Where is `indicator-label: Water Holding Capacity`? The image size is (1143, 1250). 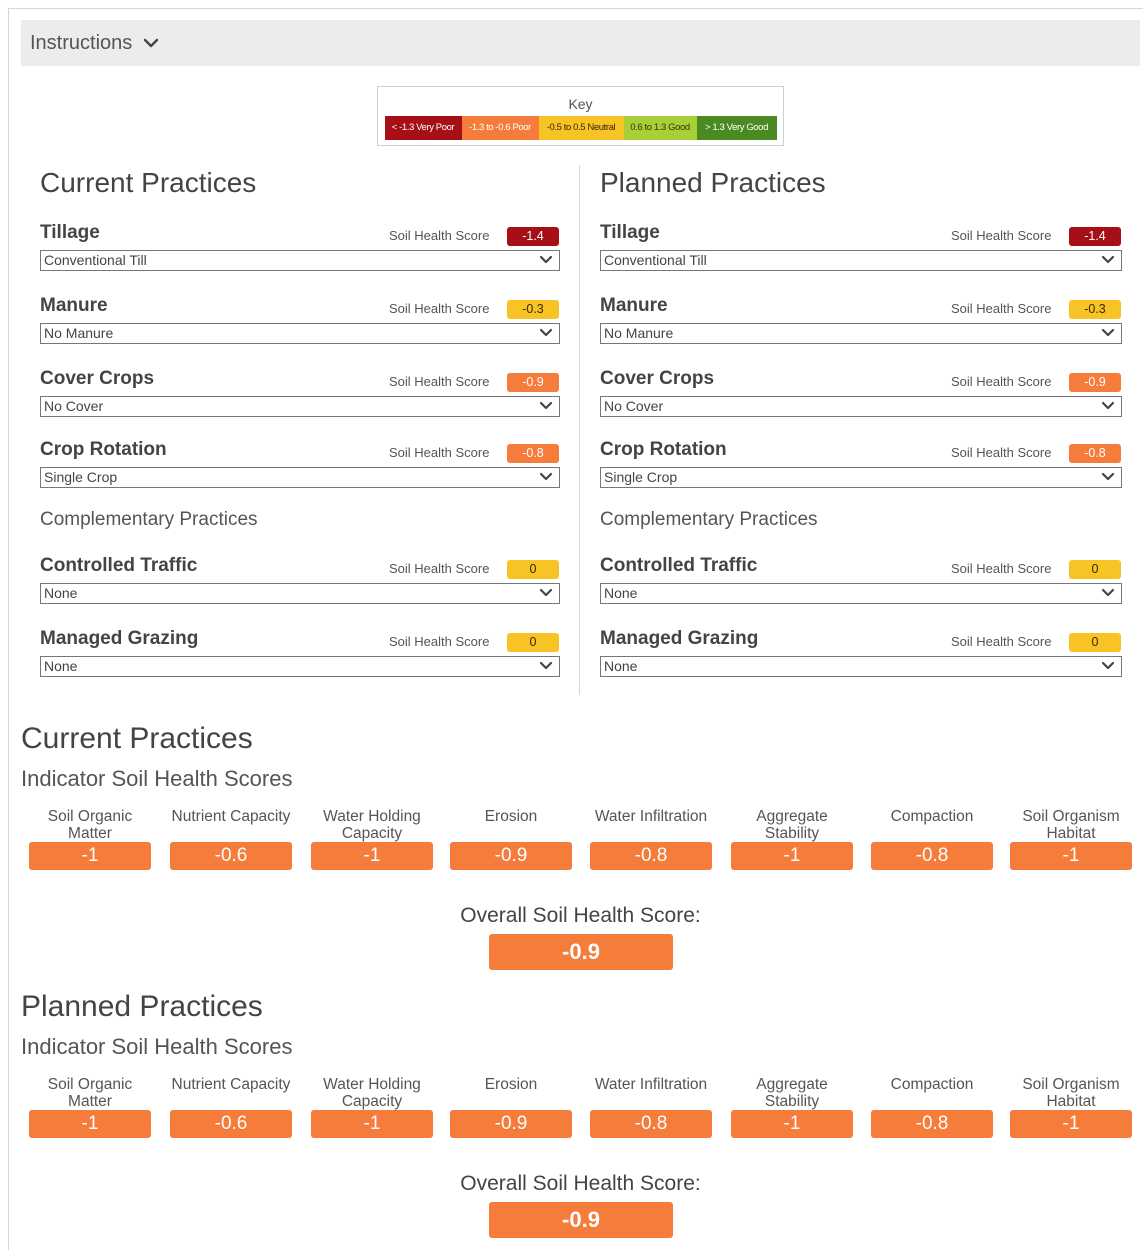 indicator-label: Water Holding Capacity is located at coordinates (372, 825).